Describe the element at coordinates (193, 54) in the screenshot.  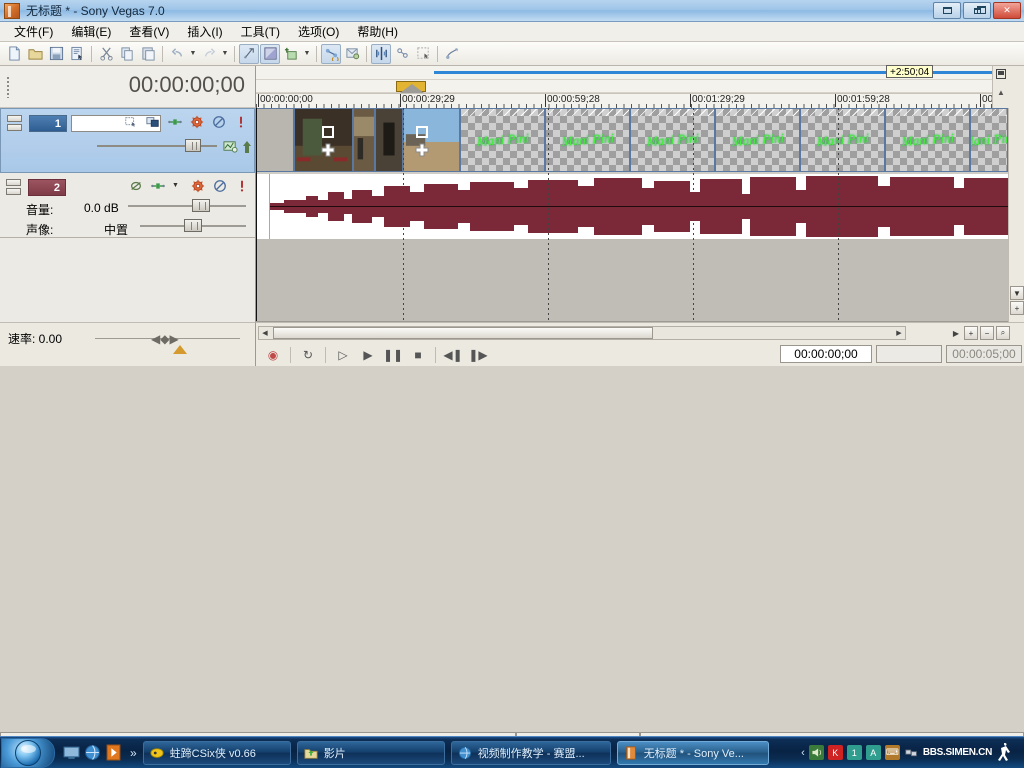
I see `undo-dropdown-icon: ▼` at that location.